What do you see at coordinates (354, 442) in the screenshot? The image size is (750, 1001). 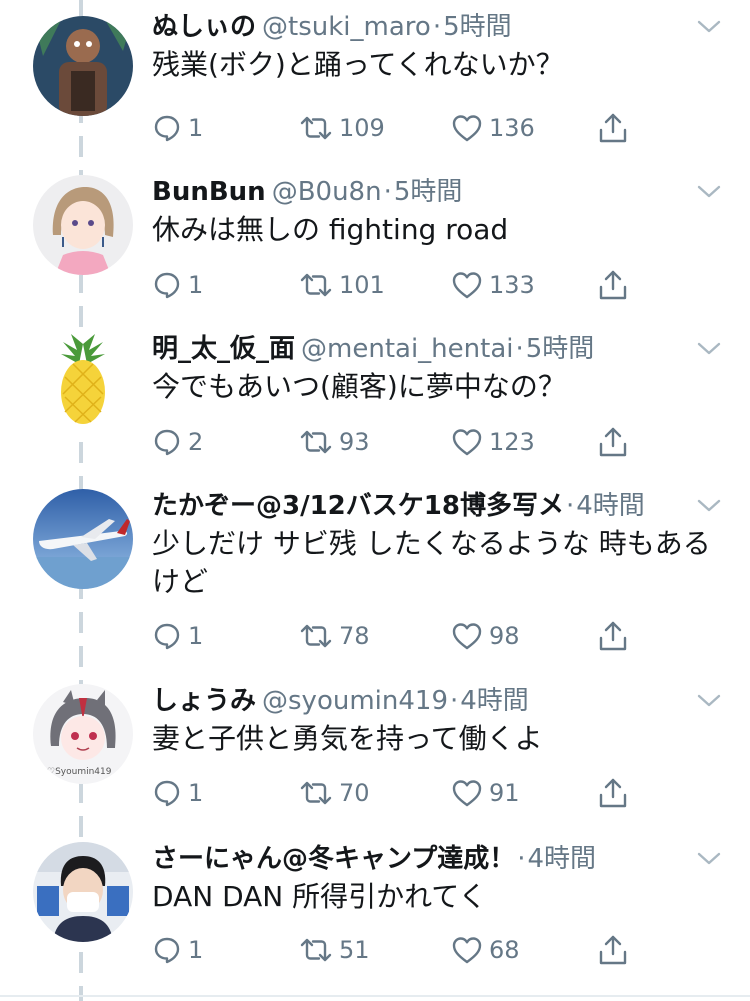 I see `retweet-count: 93` at bounding box center [354, 442].